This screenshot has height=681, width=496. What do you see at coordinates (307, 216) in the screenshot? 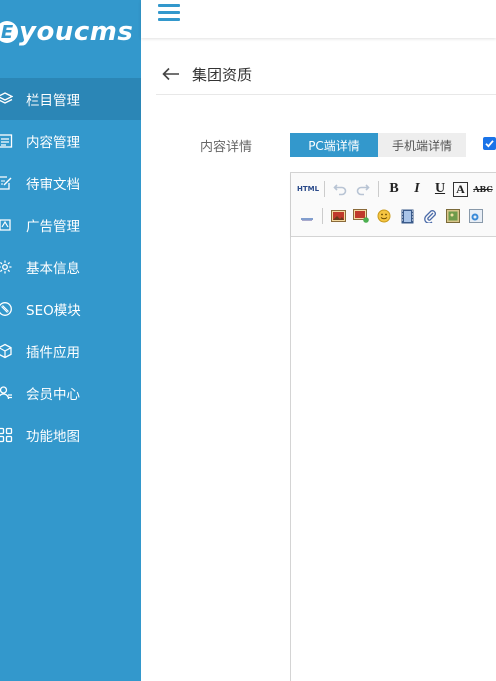
I see `horizontal-rule-icon` at bounding box center [307, 216].